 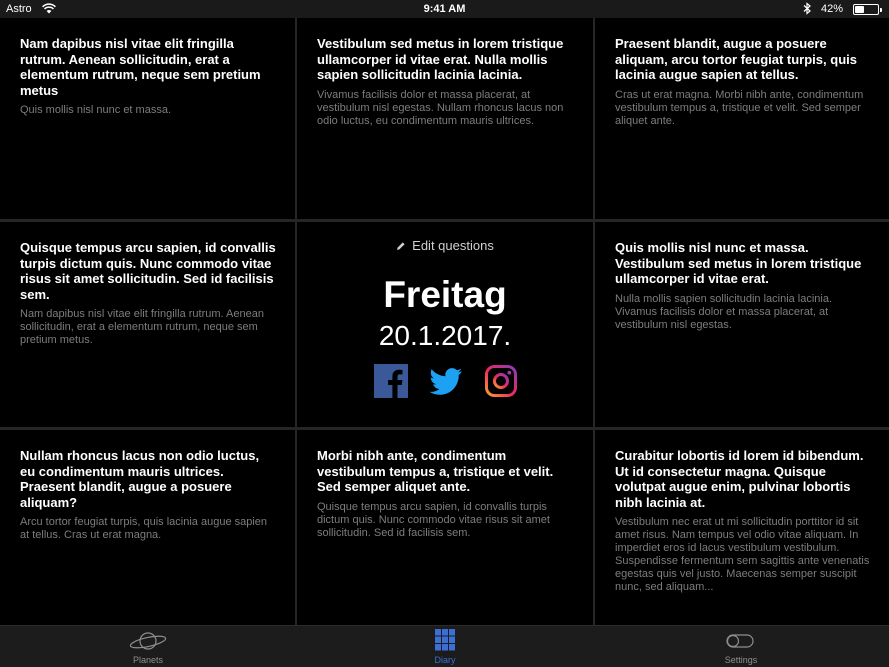 I want to click on facebook-icon, so click(x=391, y=381).